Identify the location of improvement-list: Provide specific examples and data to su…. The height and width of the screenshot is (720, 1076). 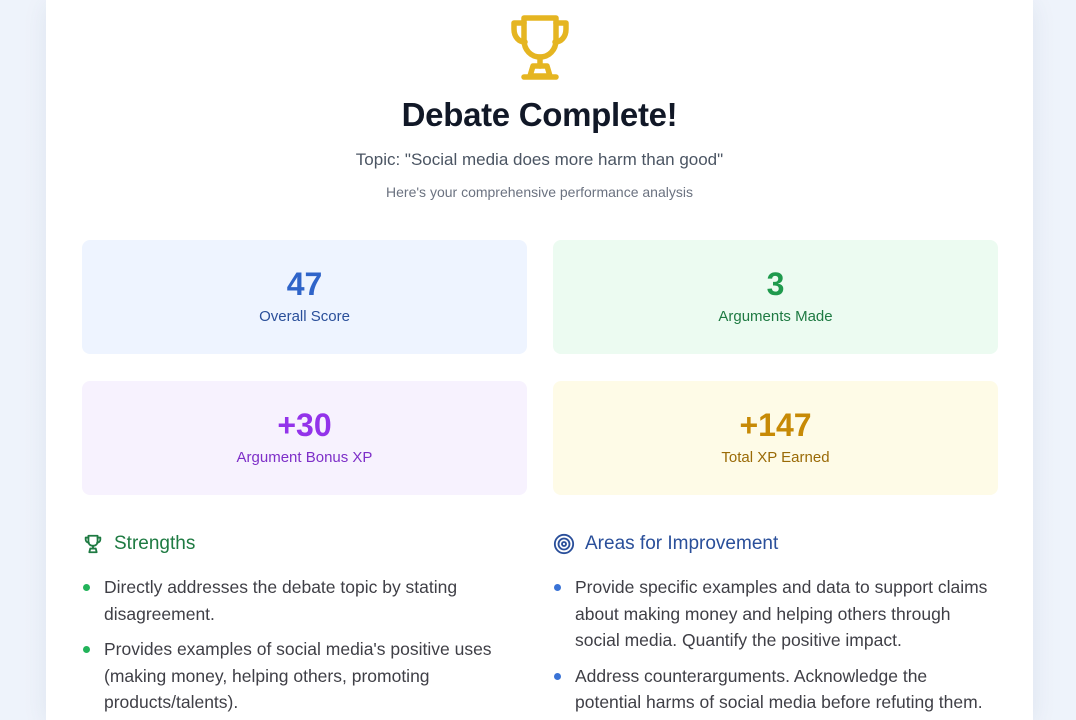
(775, 647).